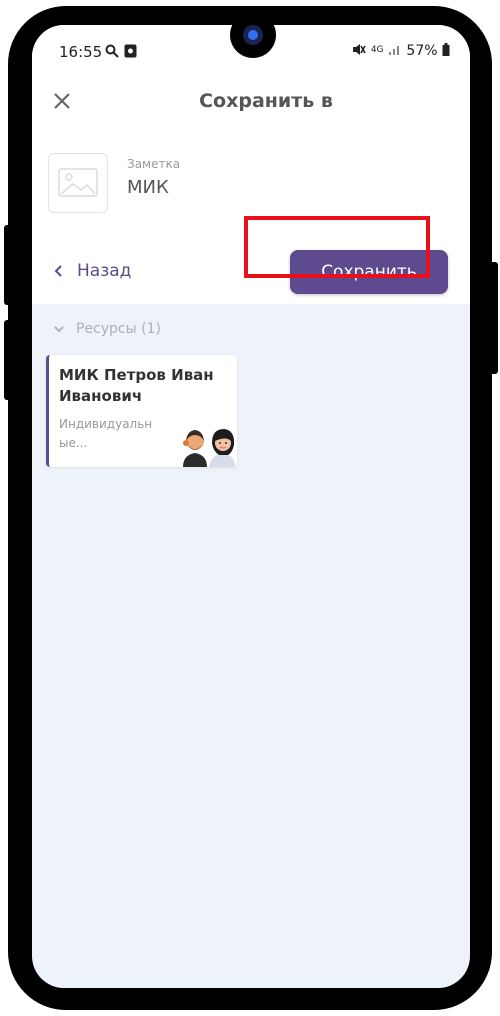 This screenshot has width=500, height=1016. Describe the element at coordinates (58, 271) in the screenshot. I see `chevron-left-icon` at that location.